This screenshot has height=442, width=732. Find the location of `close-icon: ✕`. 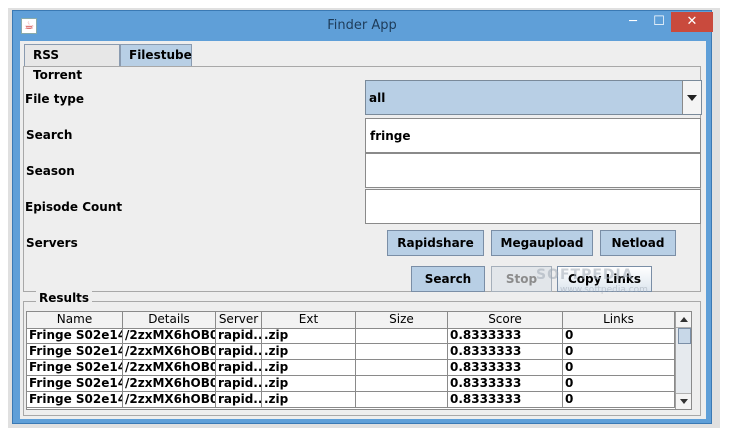

close-icon: ✕ is located at coordinates (692, 22).